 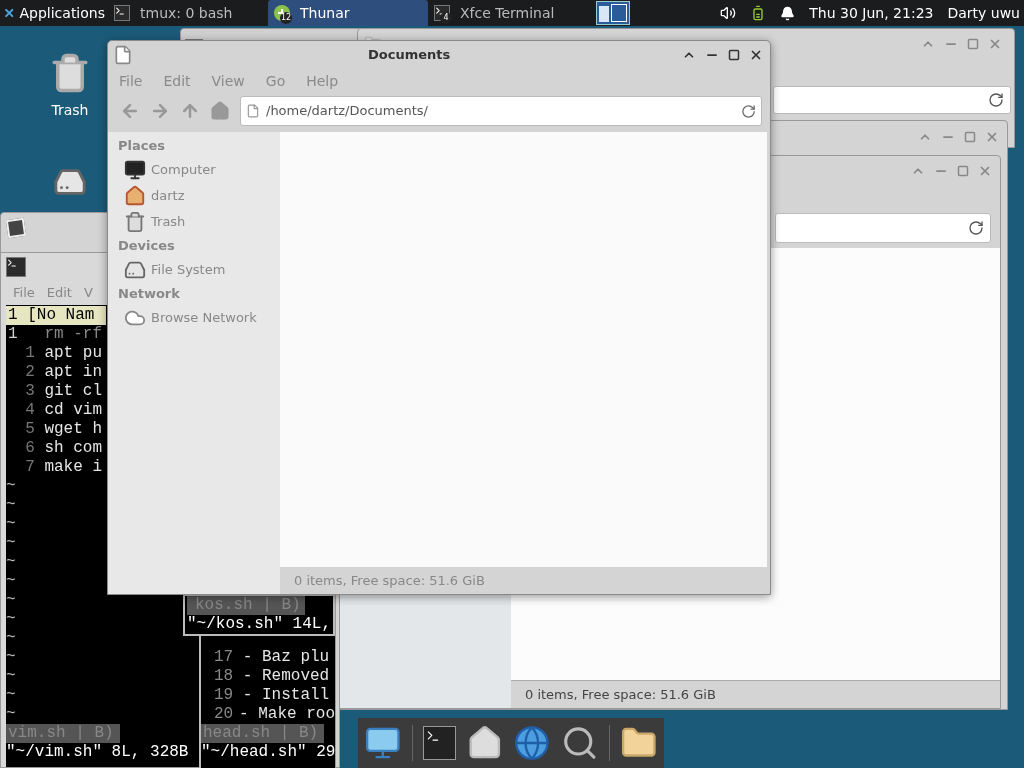 What do you see at coordinates (409, 55) in the screenshot?
I see `window-title: Documents` at bounding box center [409, 55].